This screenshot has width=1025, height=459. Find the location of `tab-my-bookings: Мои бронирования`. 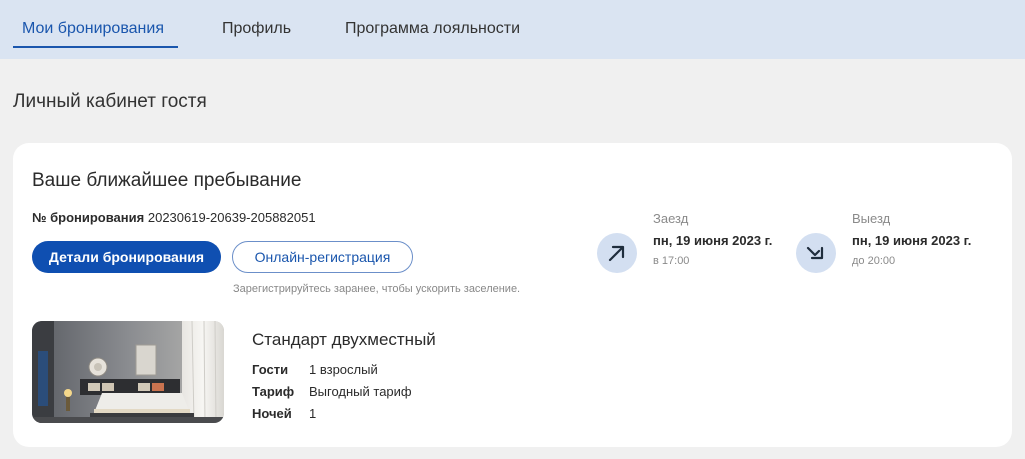

tab-my-bookings: Мои бронирования is located at coordinates (93, 29).